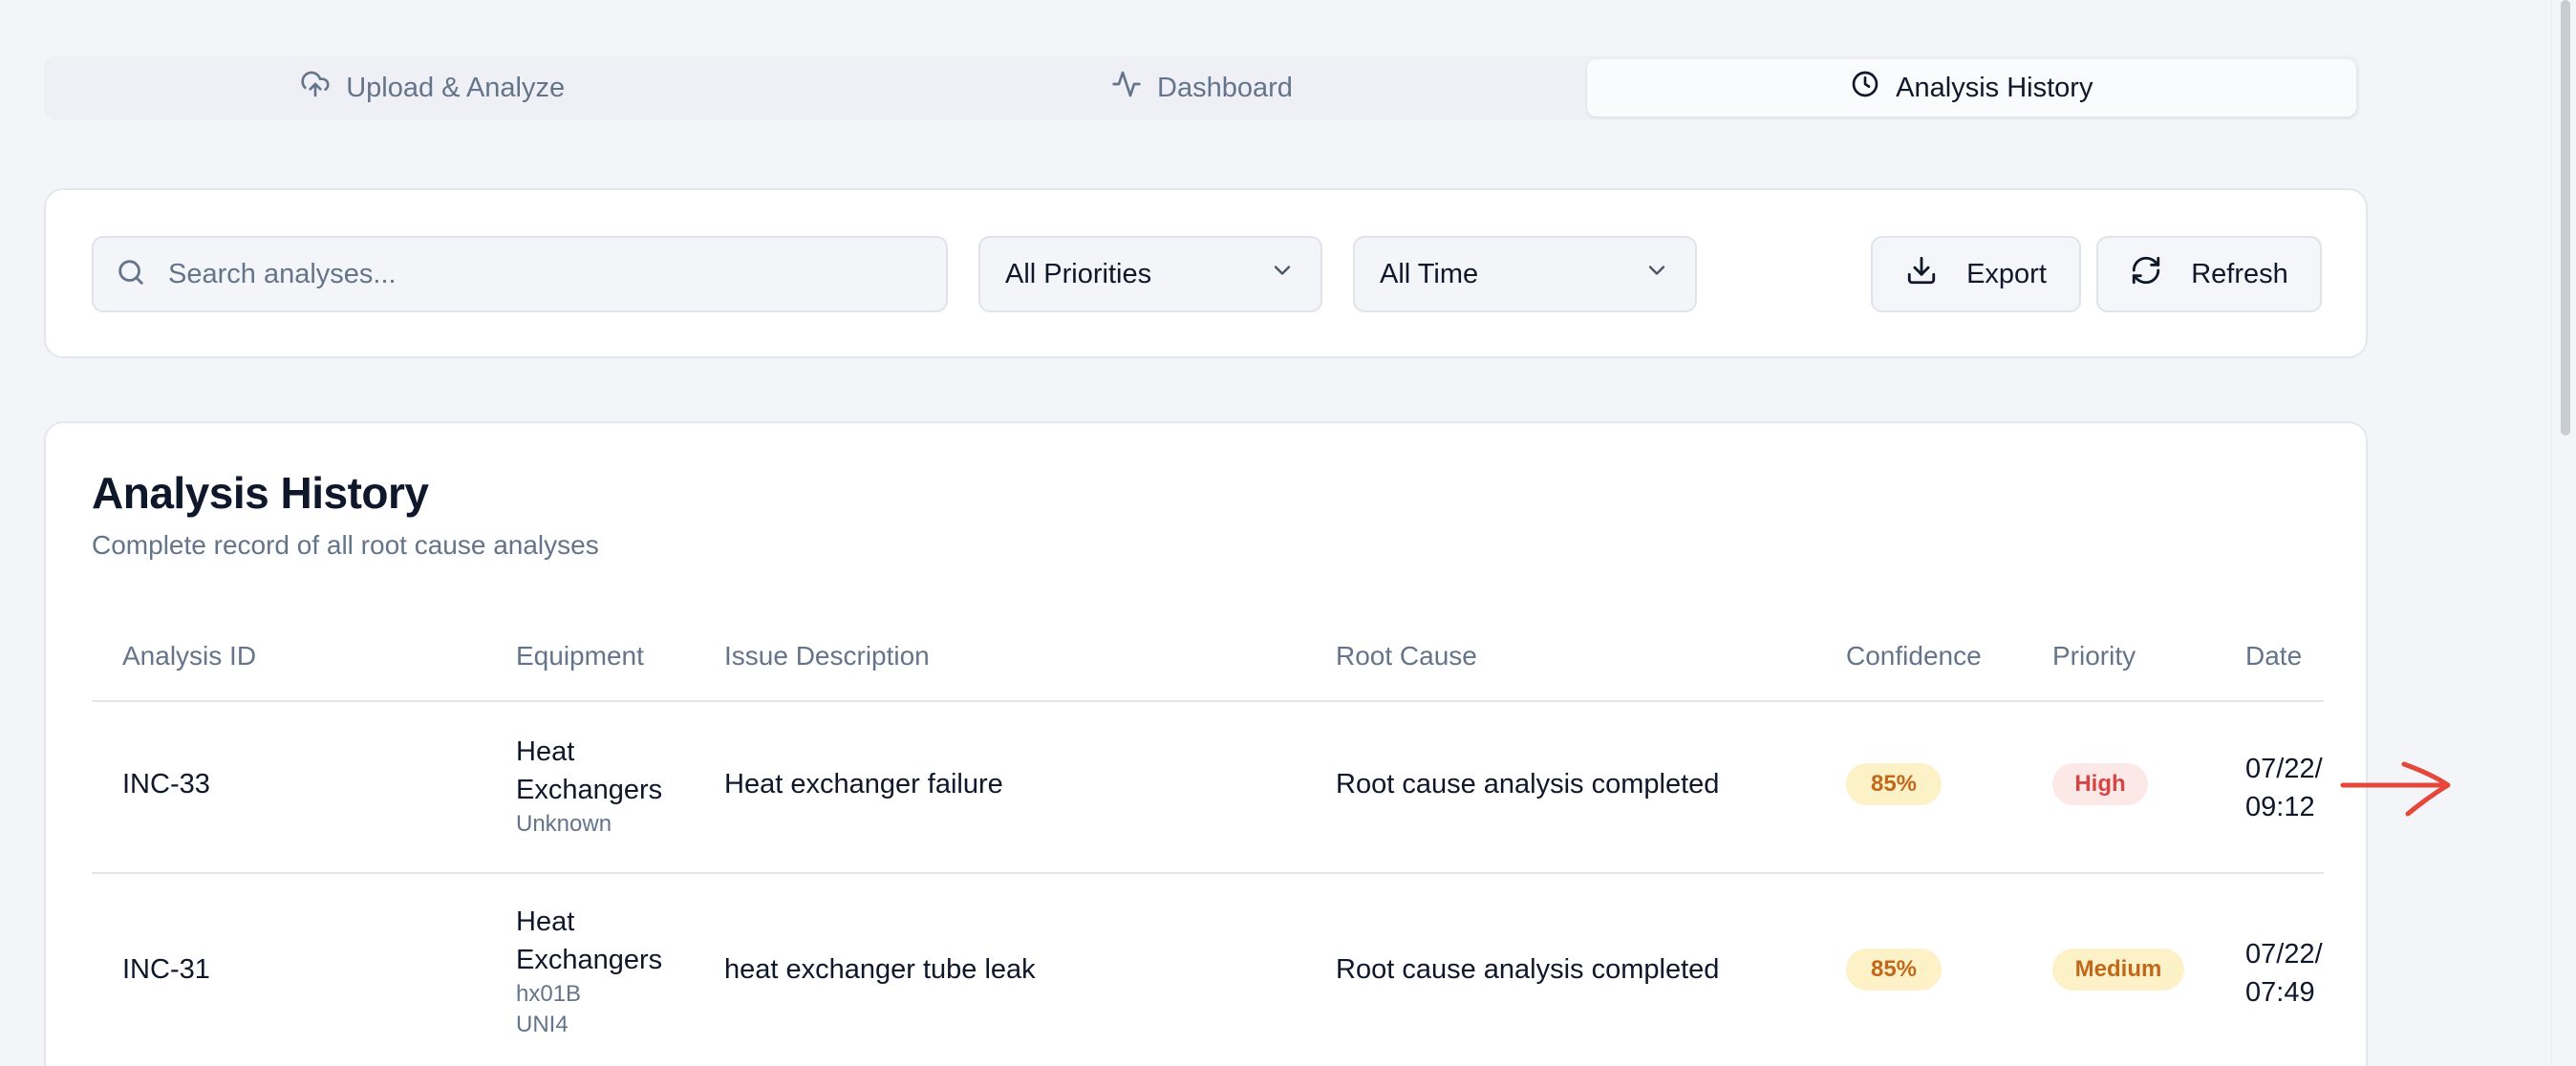 The image size is (2576, 1066). What do you see at coordinates (542, 1024) in the screenshot?
I see `equipment-unit: UNI4` at bounding box center [542, 1024].